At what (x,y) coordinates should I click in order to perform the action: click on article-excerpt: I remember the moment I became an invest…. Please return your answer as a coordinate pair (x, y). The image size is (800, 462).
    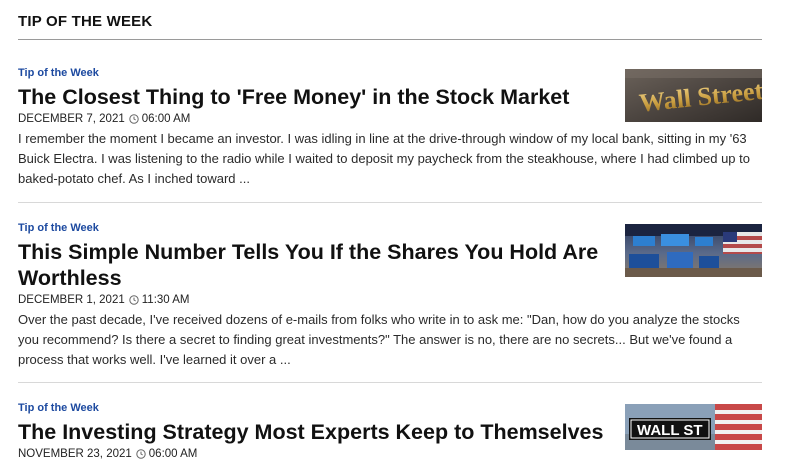
    Looking at the image, I should click on (384, 158).